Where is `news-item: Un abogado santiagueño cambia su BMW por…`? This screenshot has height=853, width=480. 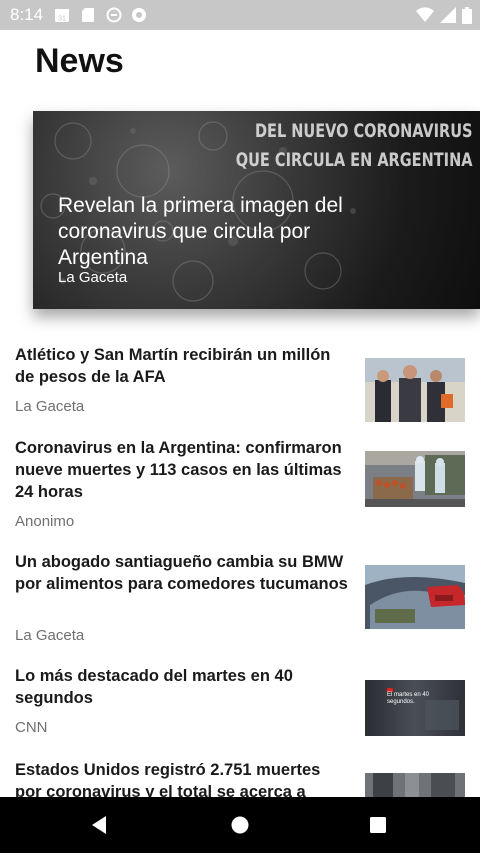 news-item: Un abogado santiagueño cambia su BMW por… is located at coordinates (240, 597).